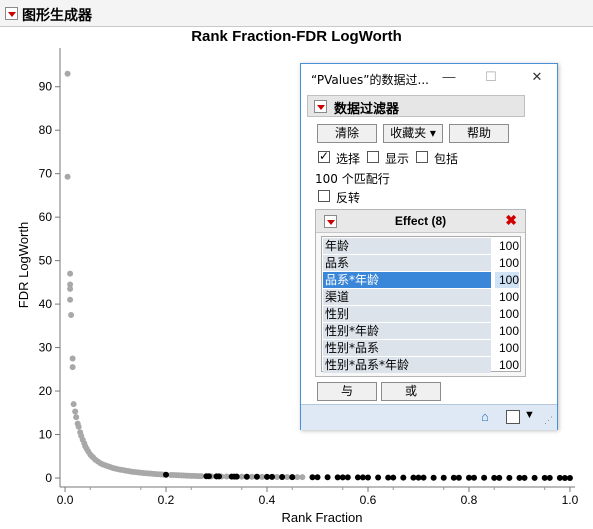 The height and width of the screenshot is (529, 593). Describe the element at coordinates (352, 179) in the screenshot. I see `match-count-text: 100 个匹配行` at that location.